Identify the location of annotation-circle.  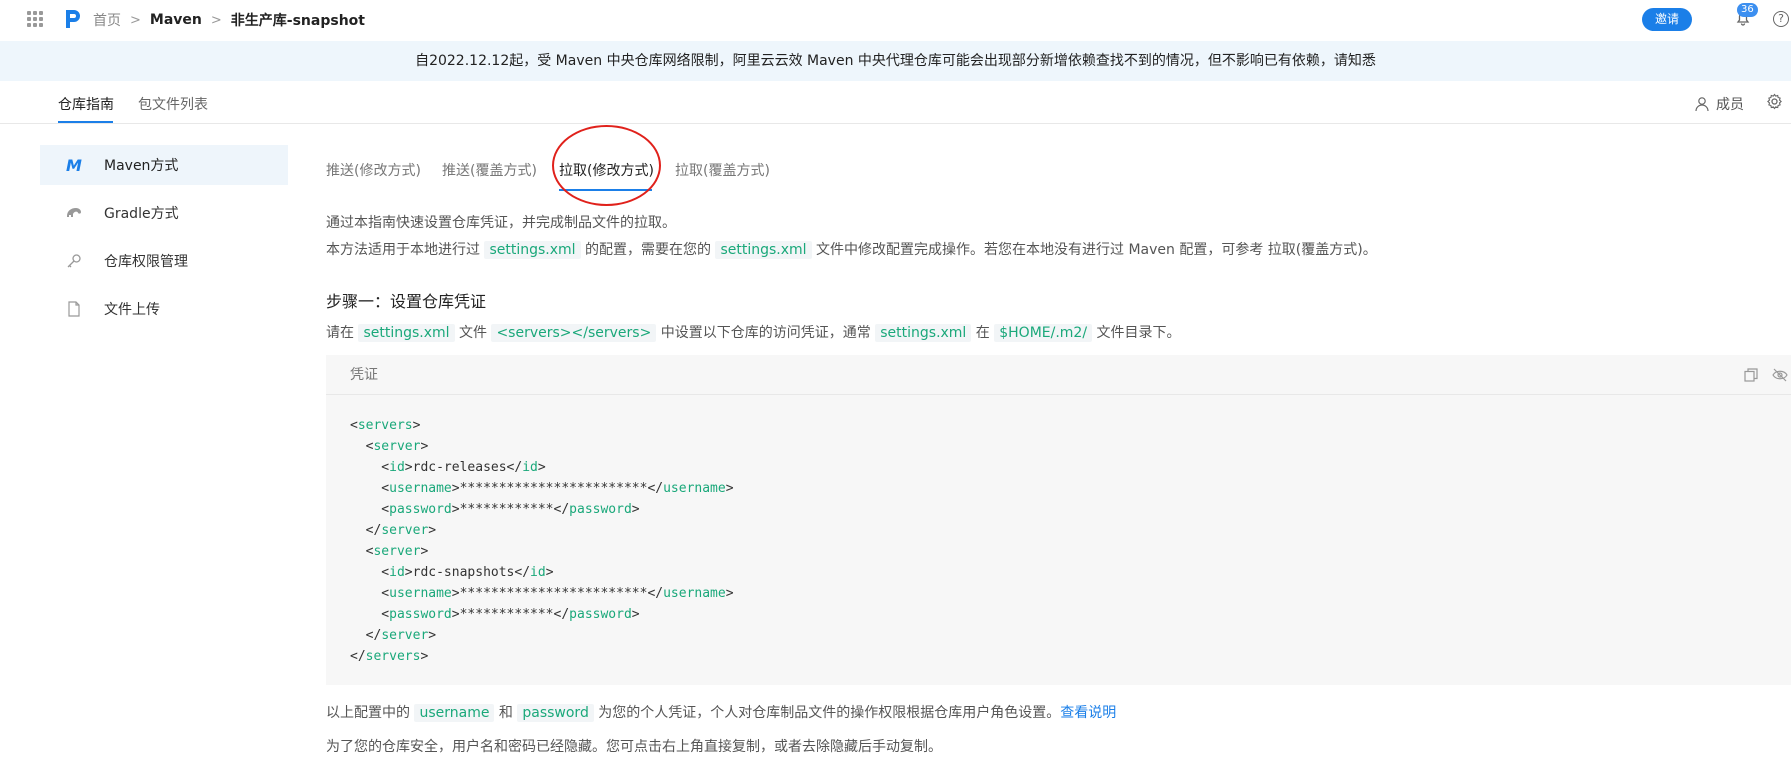
(606, 165).